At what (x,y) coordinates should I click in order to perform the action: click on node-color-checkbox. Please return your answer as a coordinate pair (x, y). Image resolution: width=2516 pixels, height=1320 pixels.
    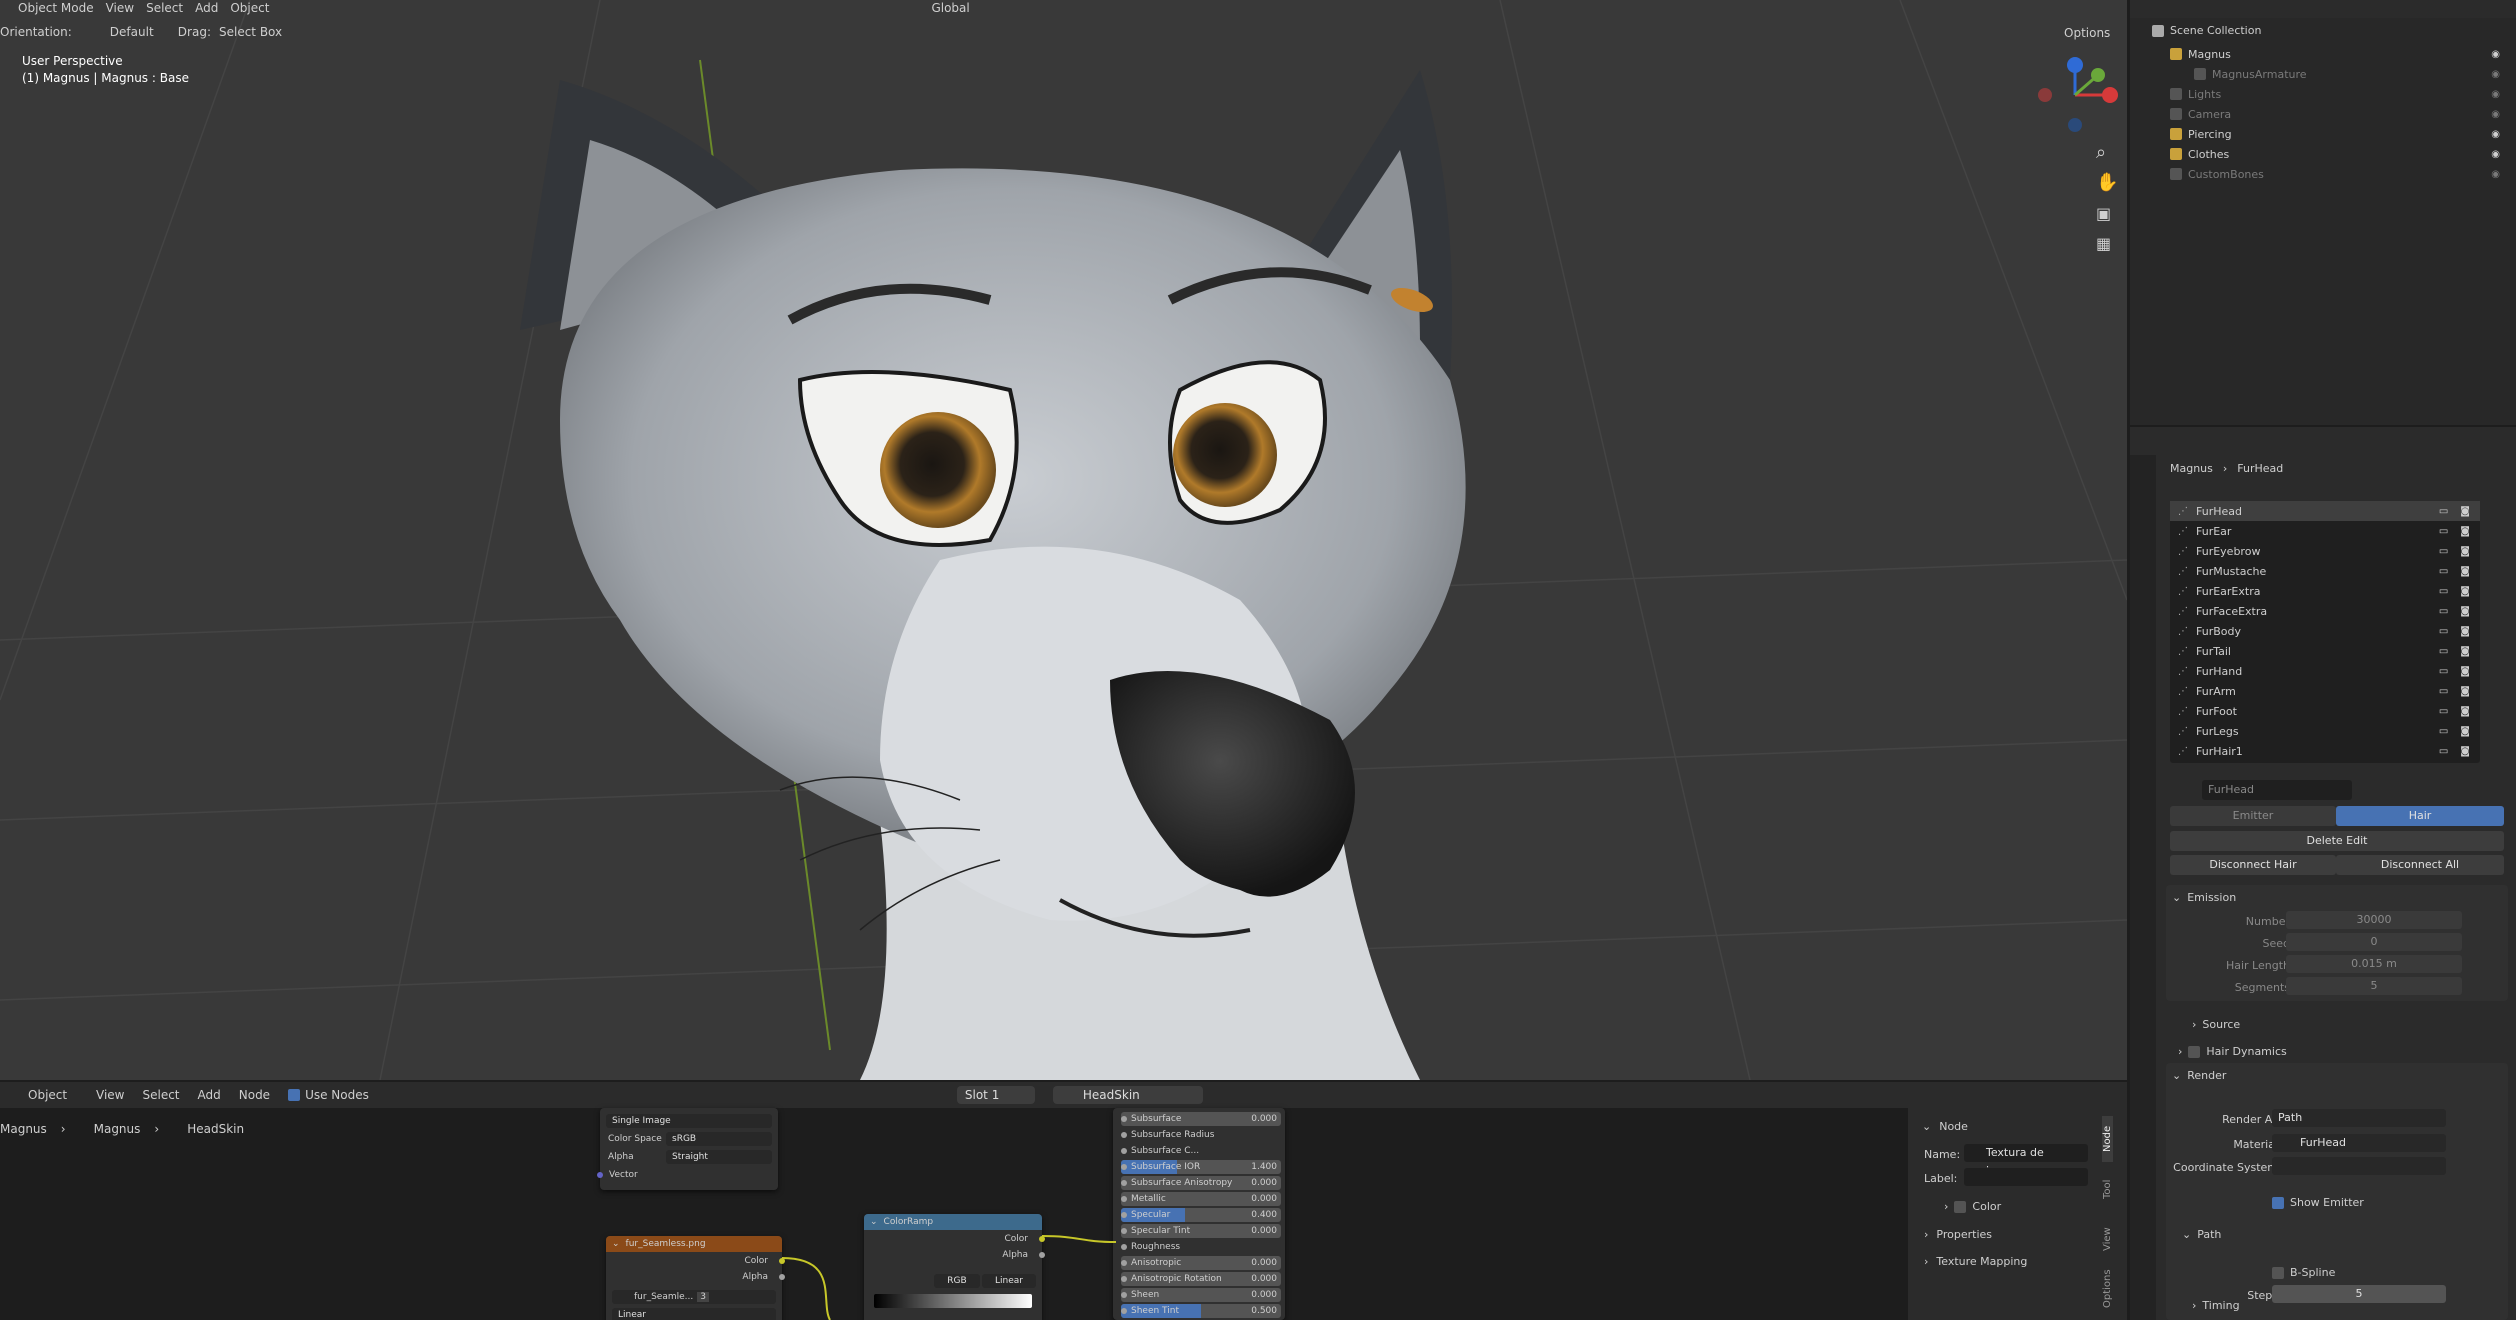
    Looking at the image, I should click on (1960, 1206).